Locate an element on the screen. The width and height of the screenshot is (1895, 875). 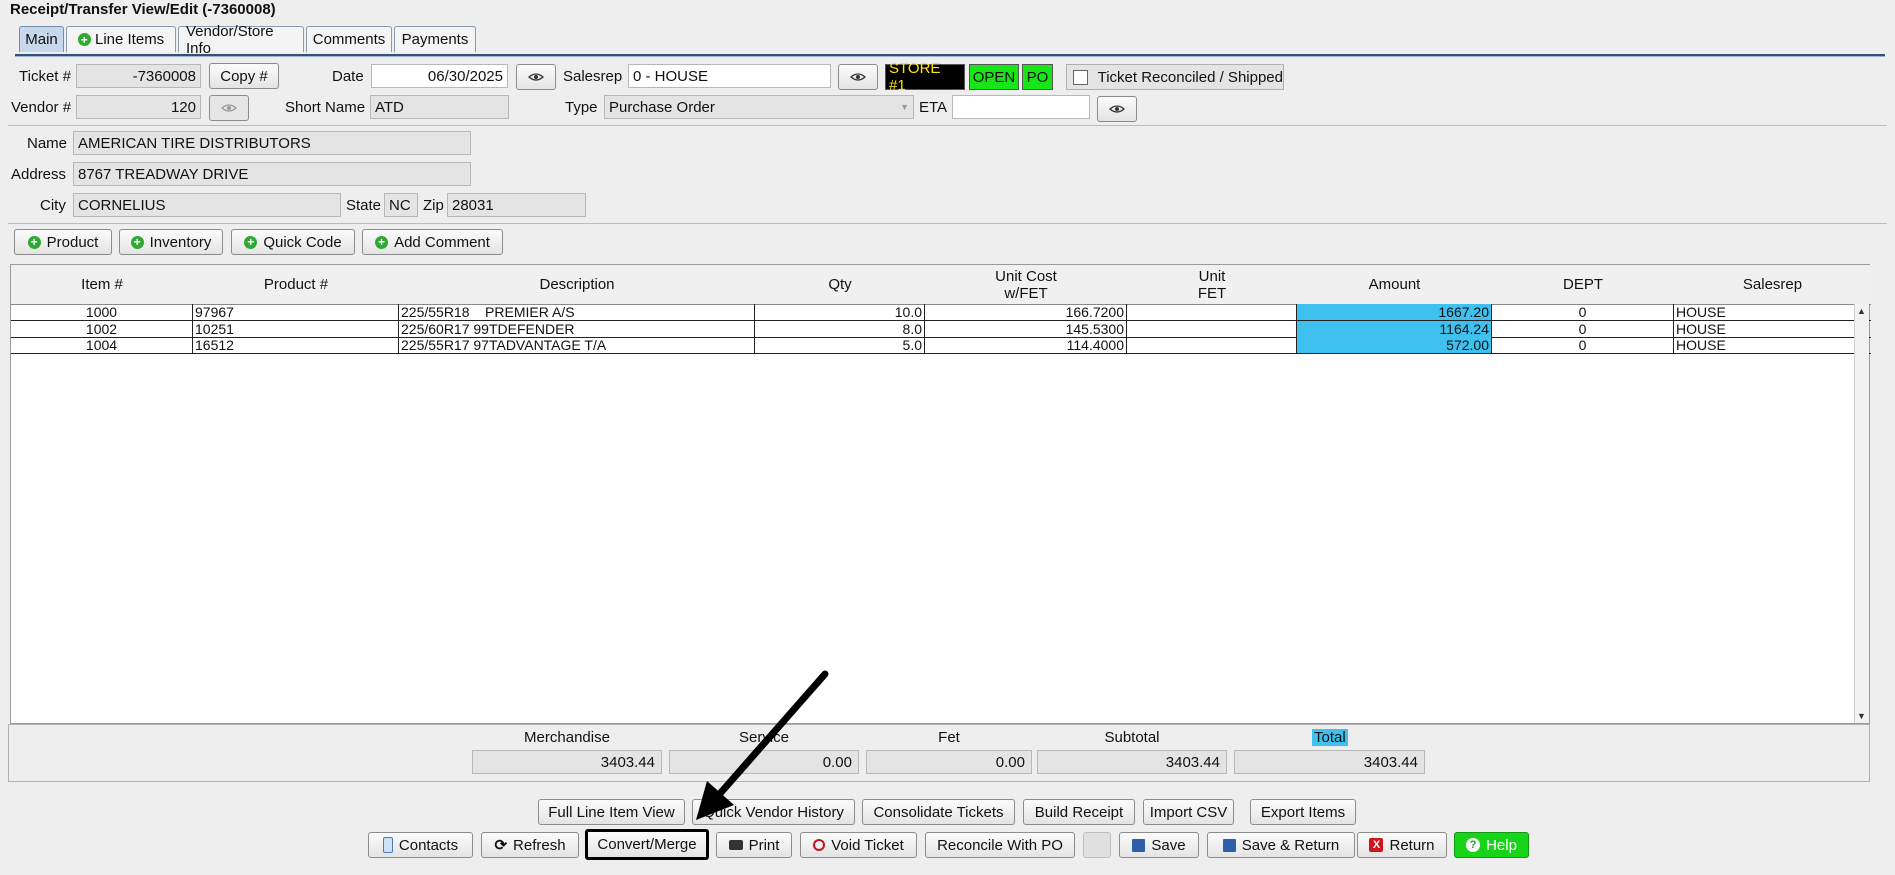
cell-unit-cost: 166.7200 is located at coordinates (1026, 312).